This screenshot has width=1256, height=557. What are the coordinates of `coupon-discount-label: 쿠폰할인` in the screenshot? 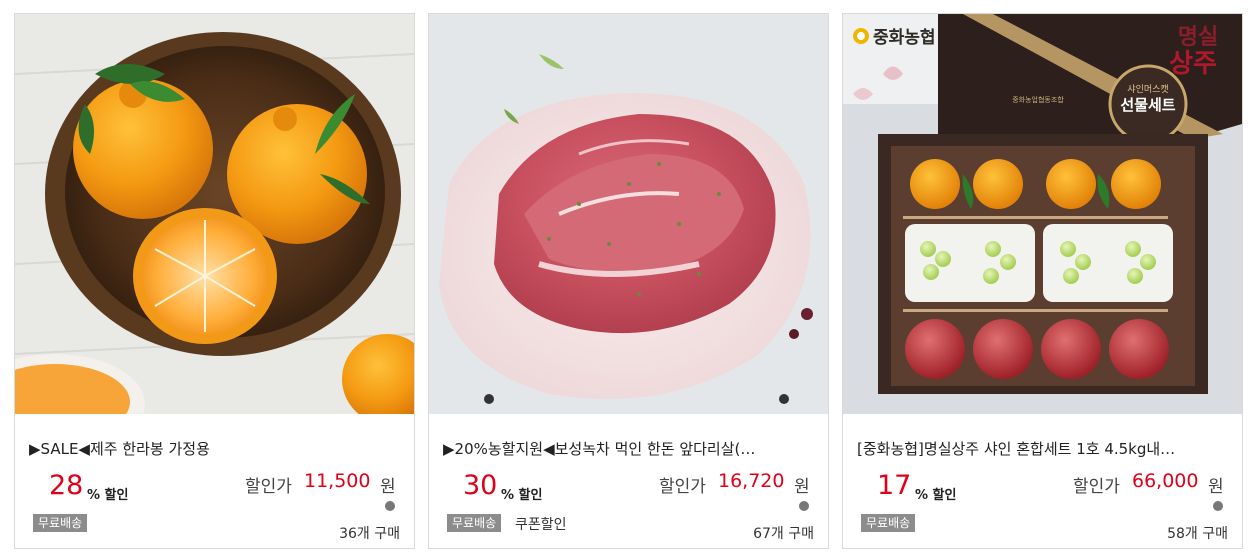 It's located at (541, 525).